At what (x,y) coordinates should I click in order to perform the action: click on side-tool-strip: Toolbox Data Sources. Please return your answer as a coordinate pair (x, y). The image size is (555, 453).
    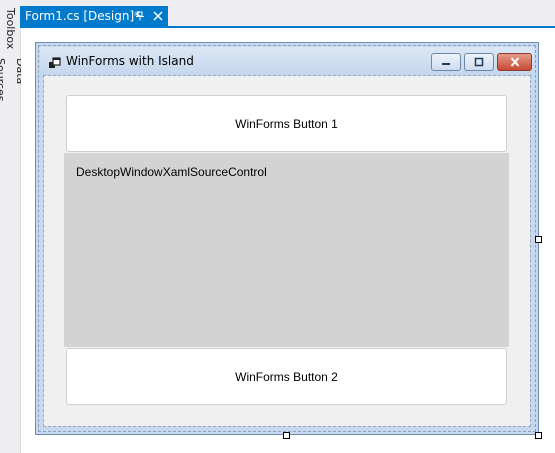
    Looking at the image, I should click on (13, 226).